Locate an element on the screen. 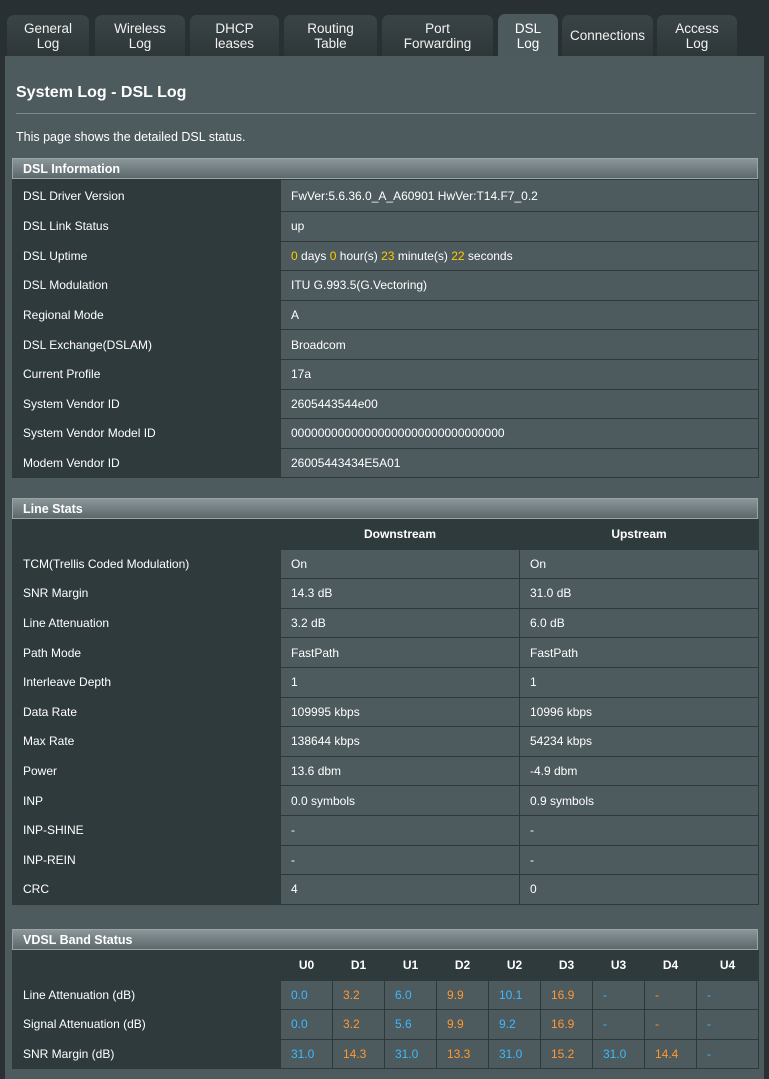 This screenshot has width=769, height=1079. tab-label: Port Forwarding is located at coordinates (437, 35).